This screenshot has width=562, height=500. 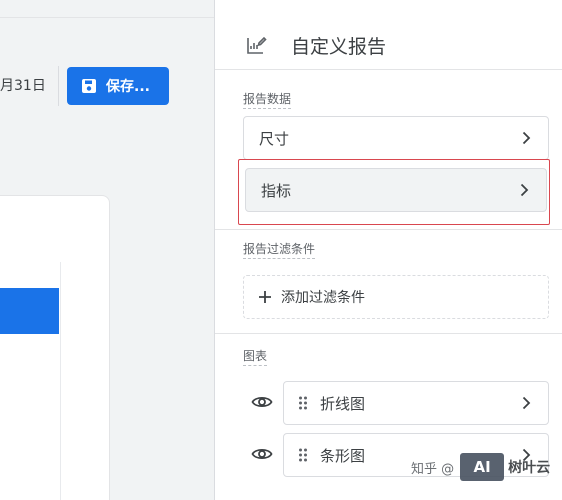 What do you see at coordinates (267, 99) in the screenshot?
I see `report-data-label: 报告数据` at bounding box center [267, 99].